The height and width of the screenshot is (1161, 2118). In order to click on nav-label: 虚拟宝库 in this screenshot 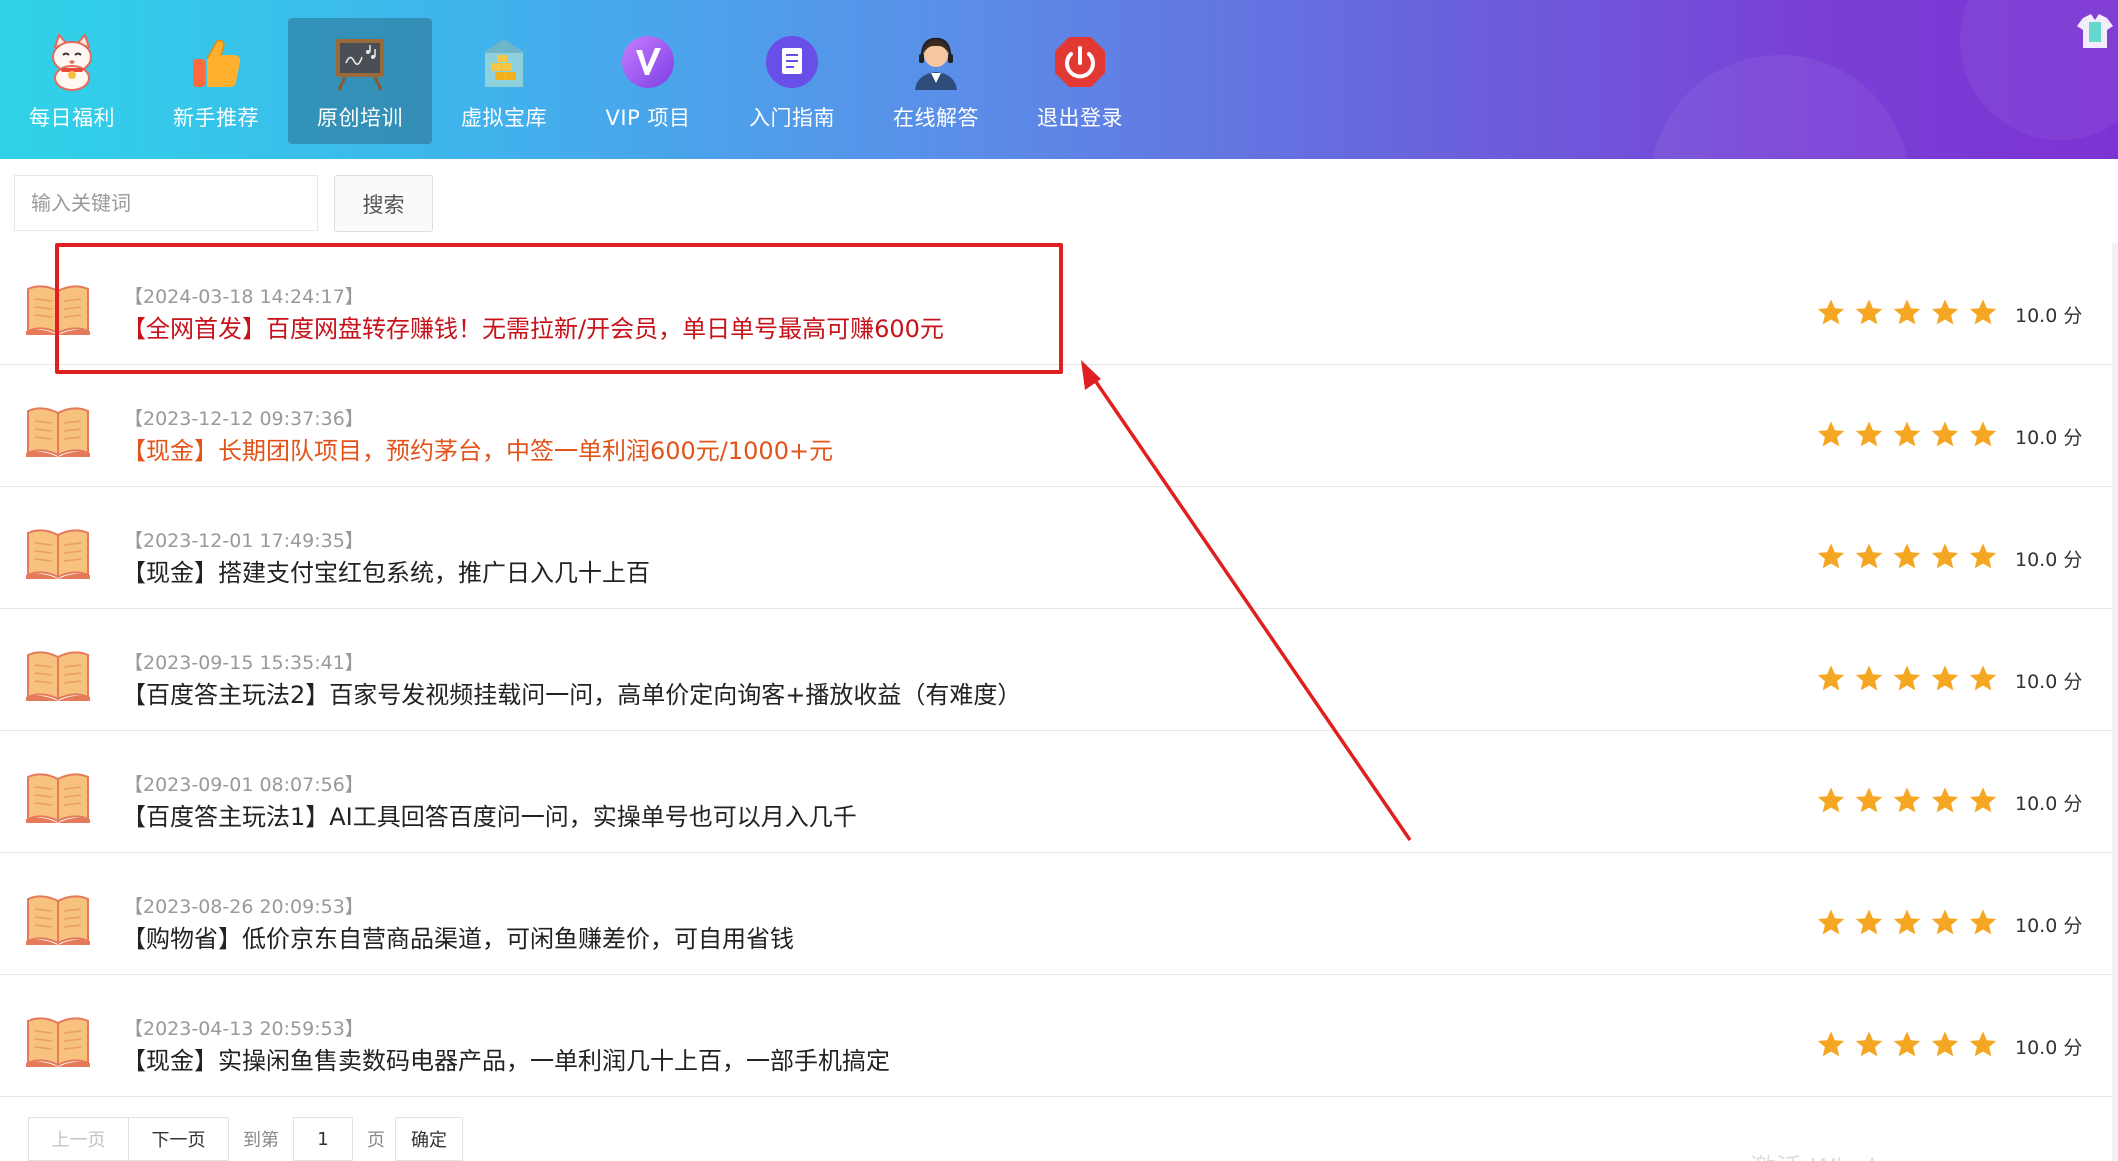, I will do `click(504, 118)`.